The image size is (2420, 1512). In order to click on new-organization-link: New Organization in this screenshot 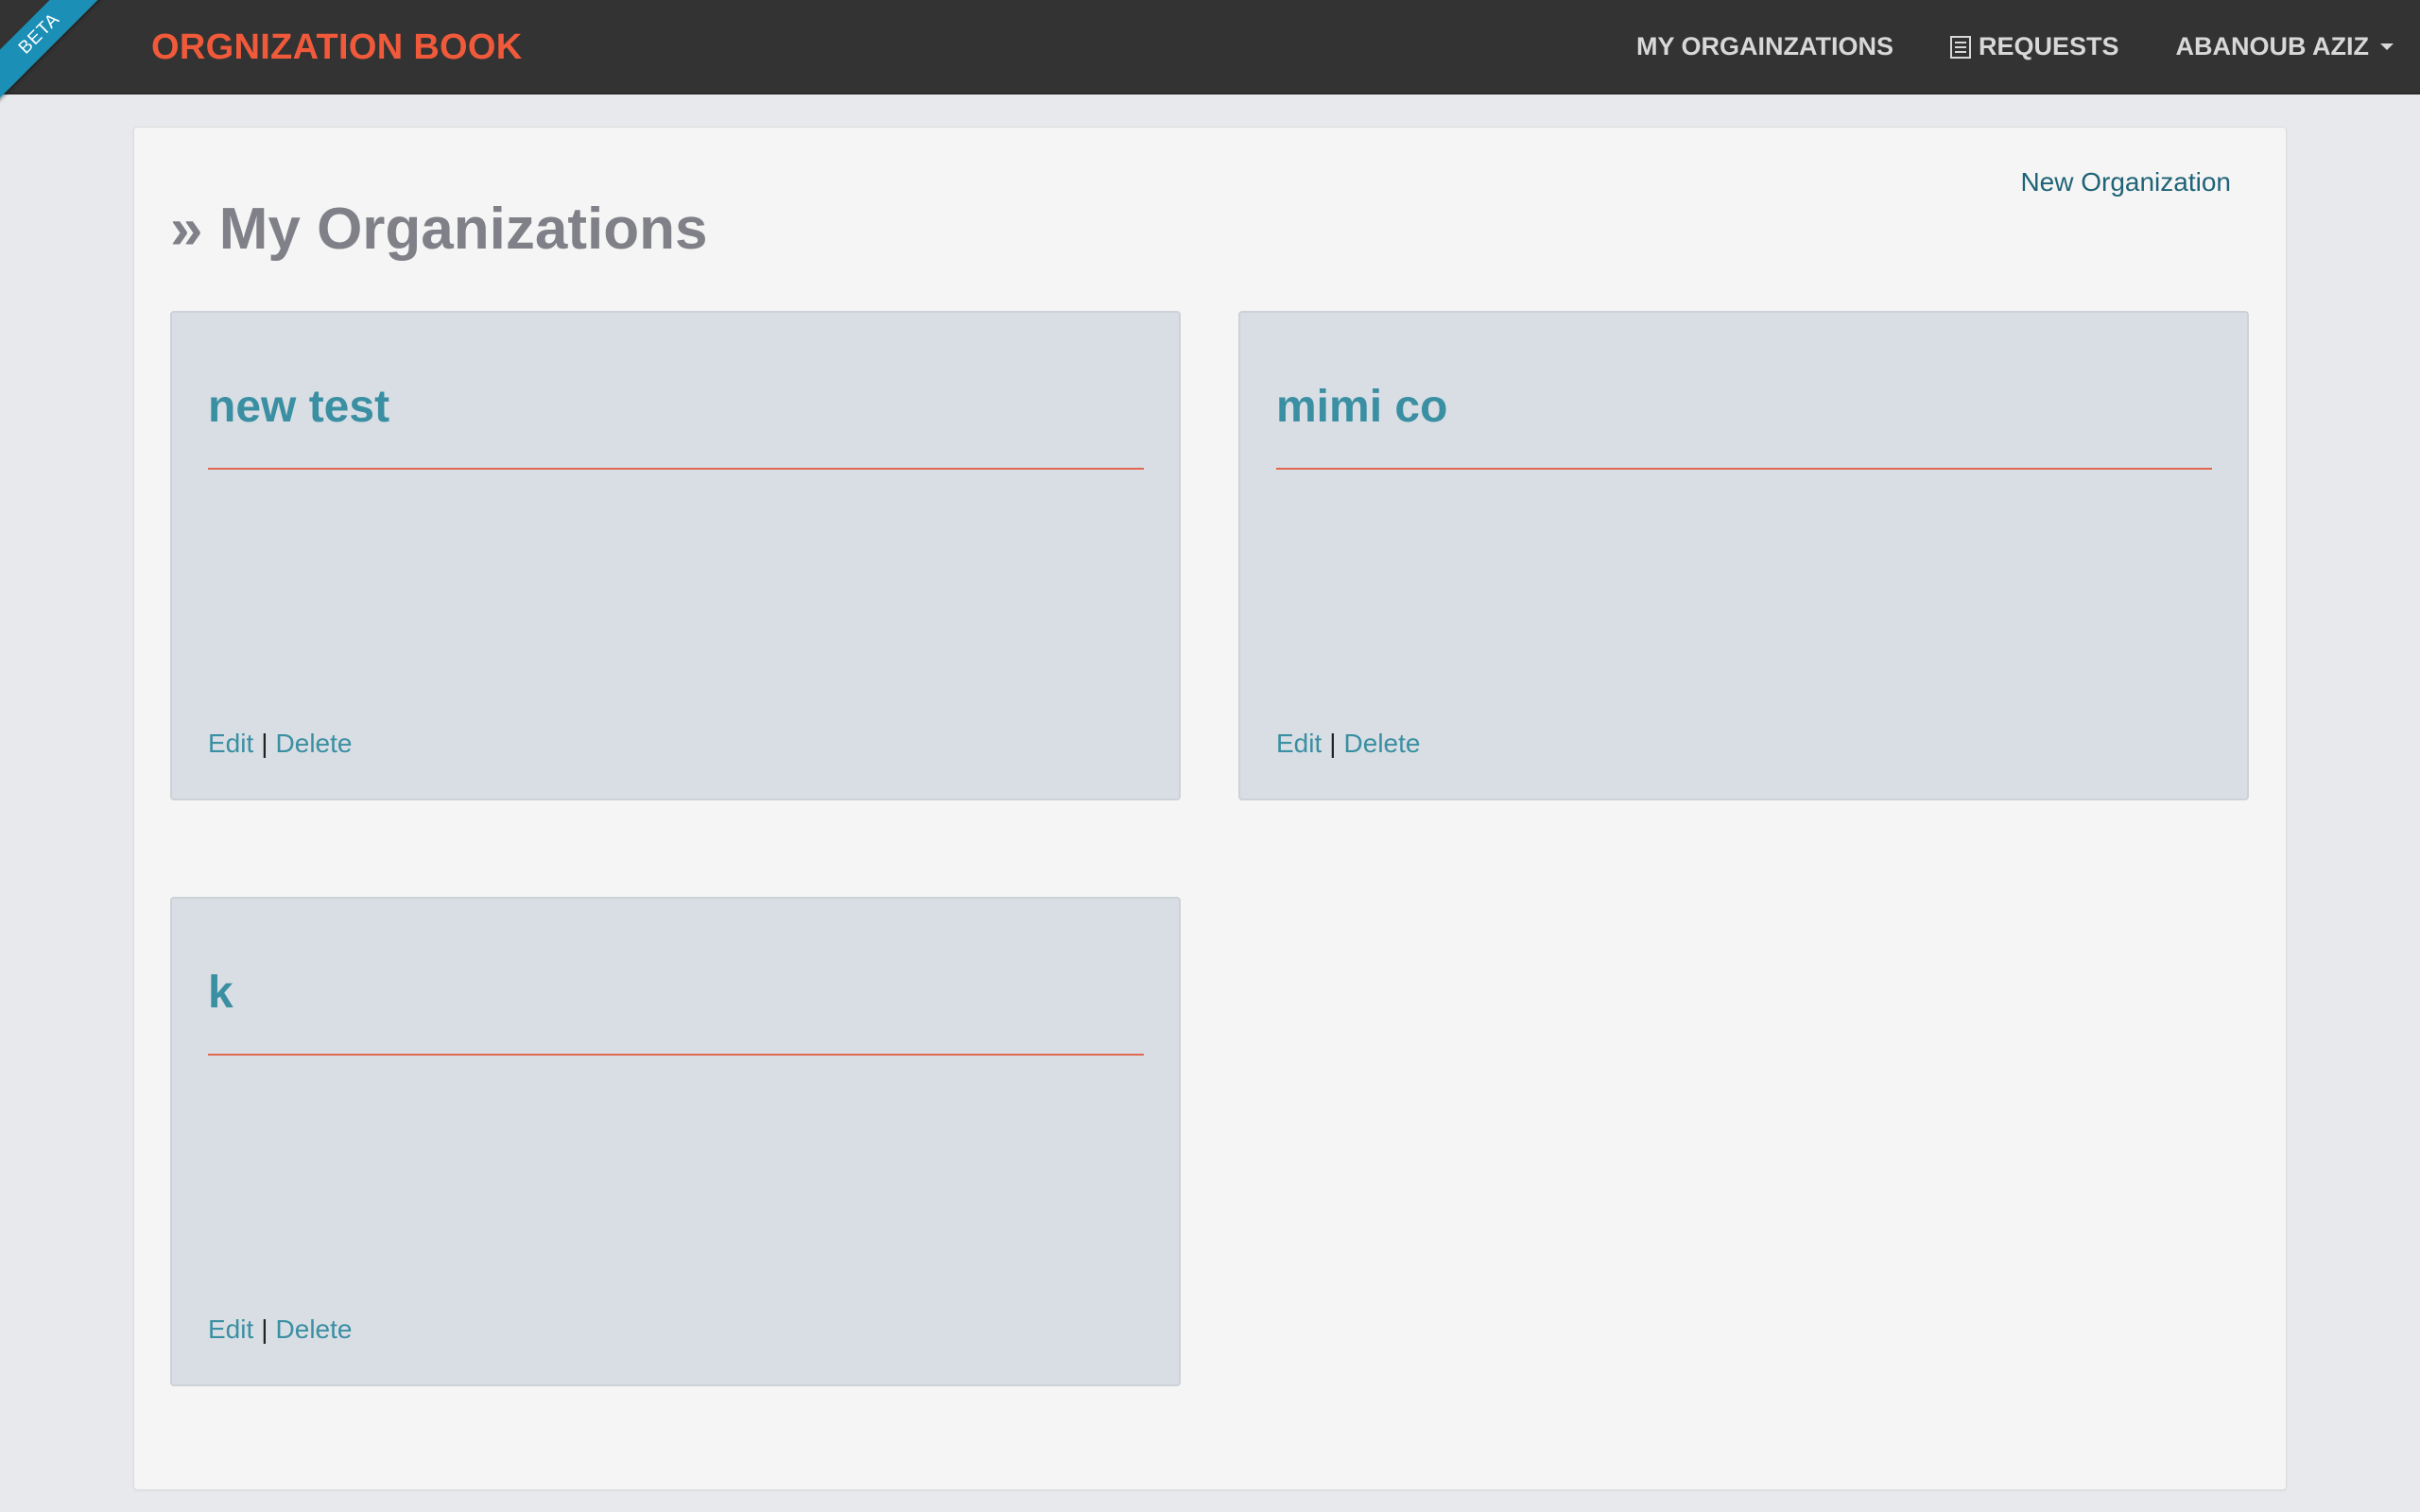, I will do `click(2125, 182)`.